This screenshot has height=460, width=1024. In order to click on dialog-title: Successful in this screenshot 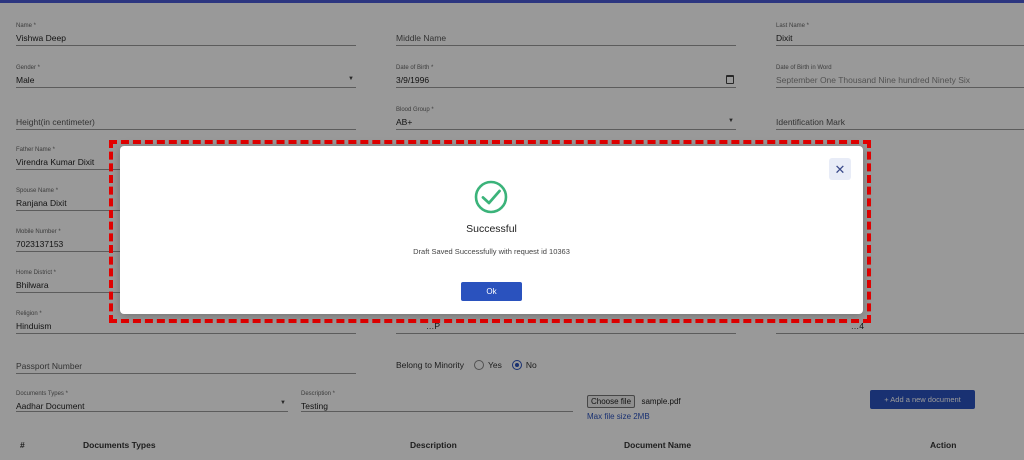, I will do `click(491, 229)`.